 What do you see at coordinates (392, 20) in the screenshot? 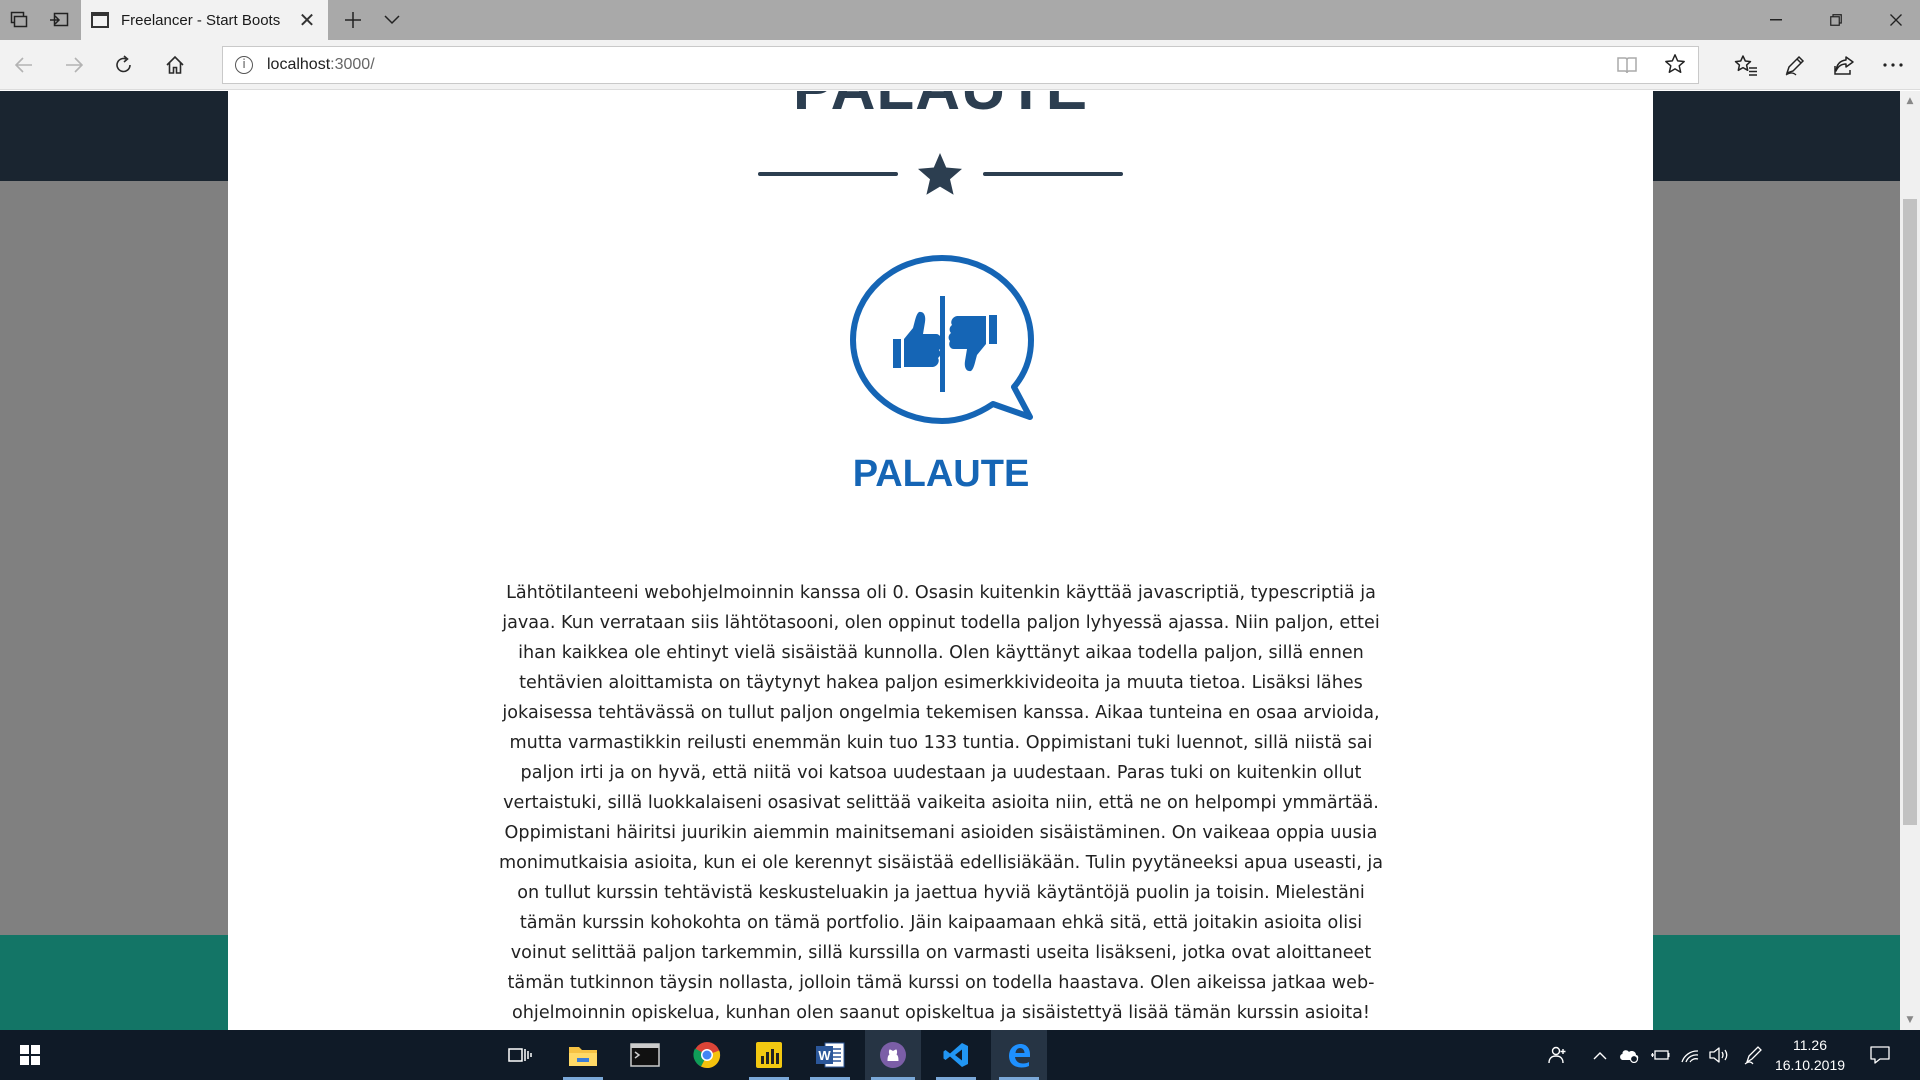
I see `chevron-down-icon` at bounding box center [392, 20].